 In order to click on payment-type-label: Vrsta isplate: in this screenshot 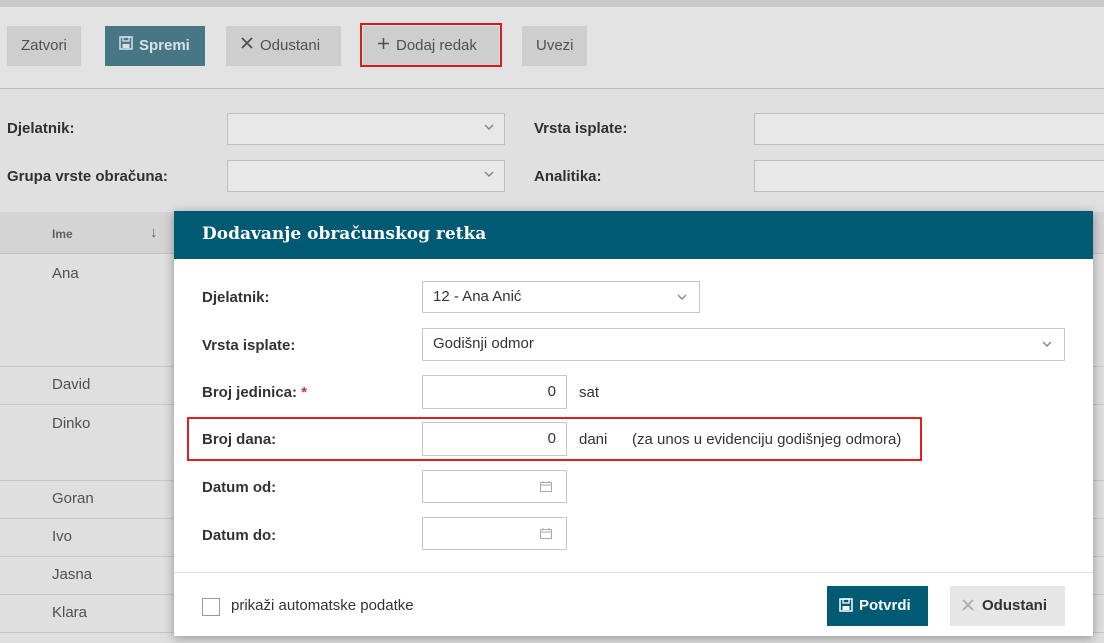, I will do `click(249, 345)`.